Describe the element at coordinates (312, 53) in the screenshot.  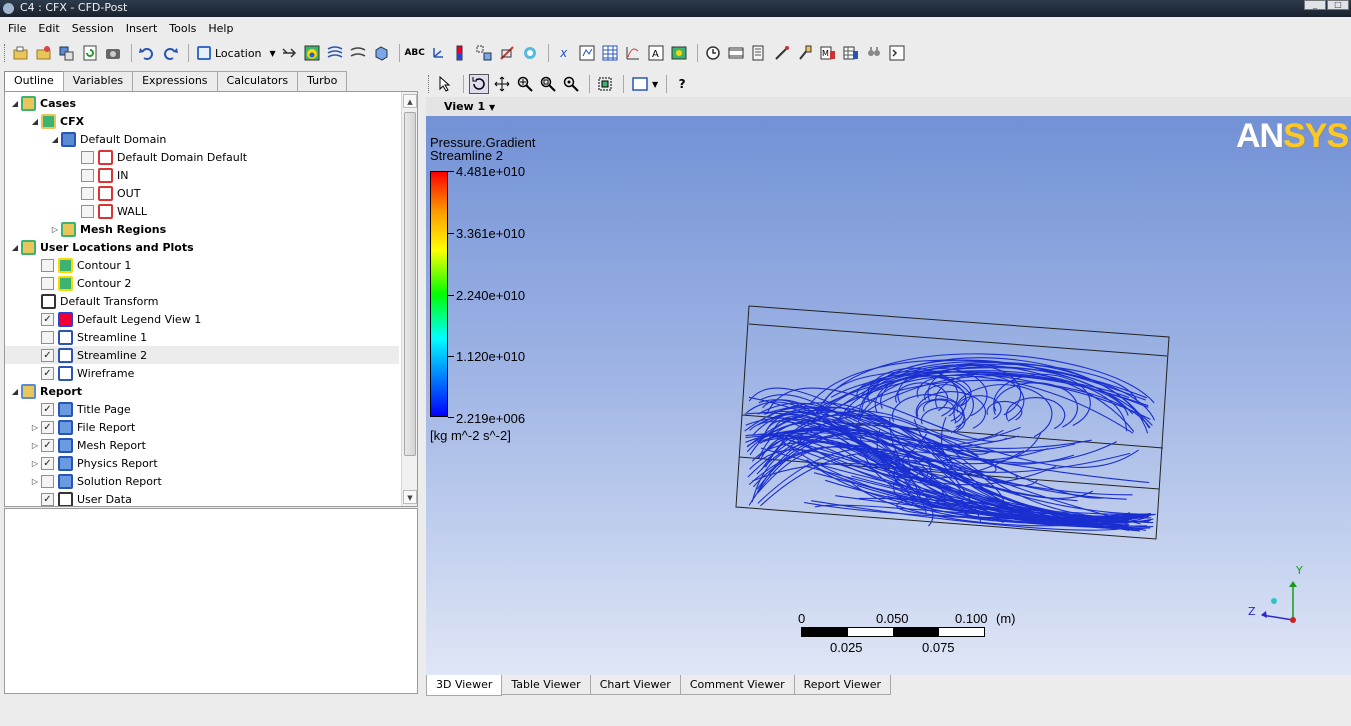
I see `contour-icon` at that location.